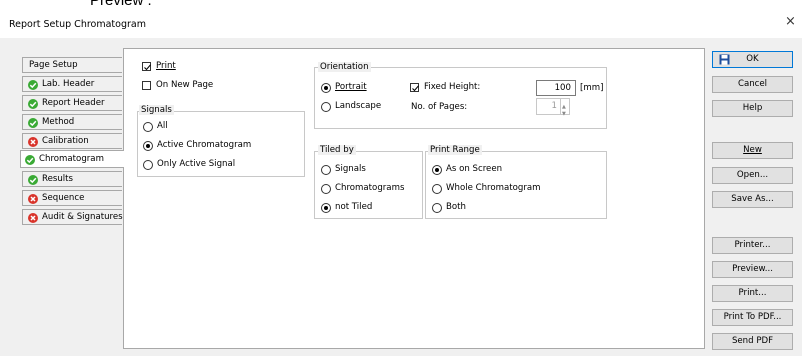 The width and height of the screenshot is (802, 356). I want to click on pages-spin-buttons: ▲ ▼, so click(564, 108).